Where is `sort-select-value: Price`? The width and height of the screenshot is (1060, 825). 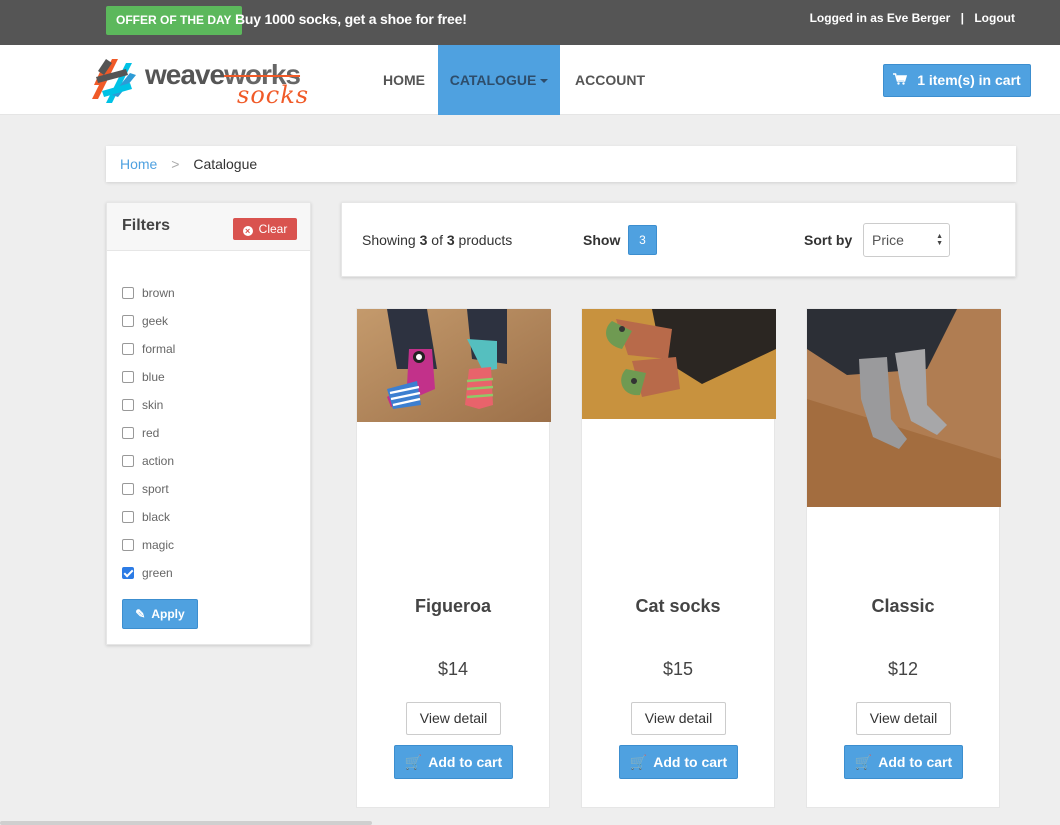 sort-select-value: Price is located at coordinates (888, 240).